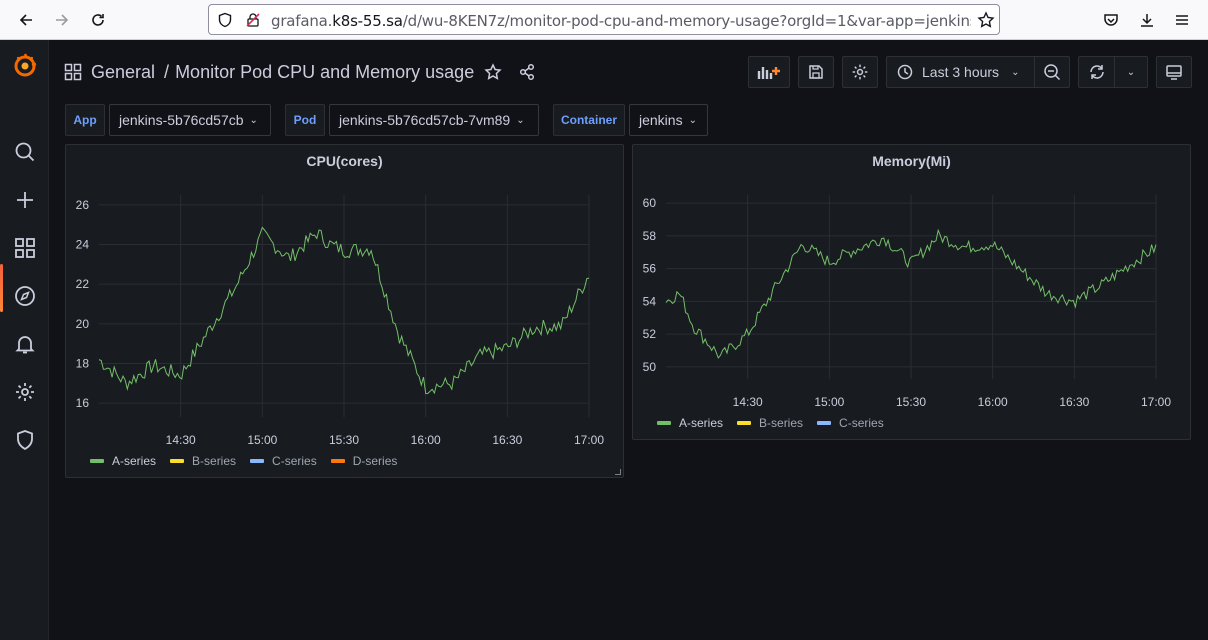 The height and width of the screenshot is (640, 1208). Describe the element at coordinates (25, 200) in the screenshot. I see `plus-icon` at that location.